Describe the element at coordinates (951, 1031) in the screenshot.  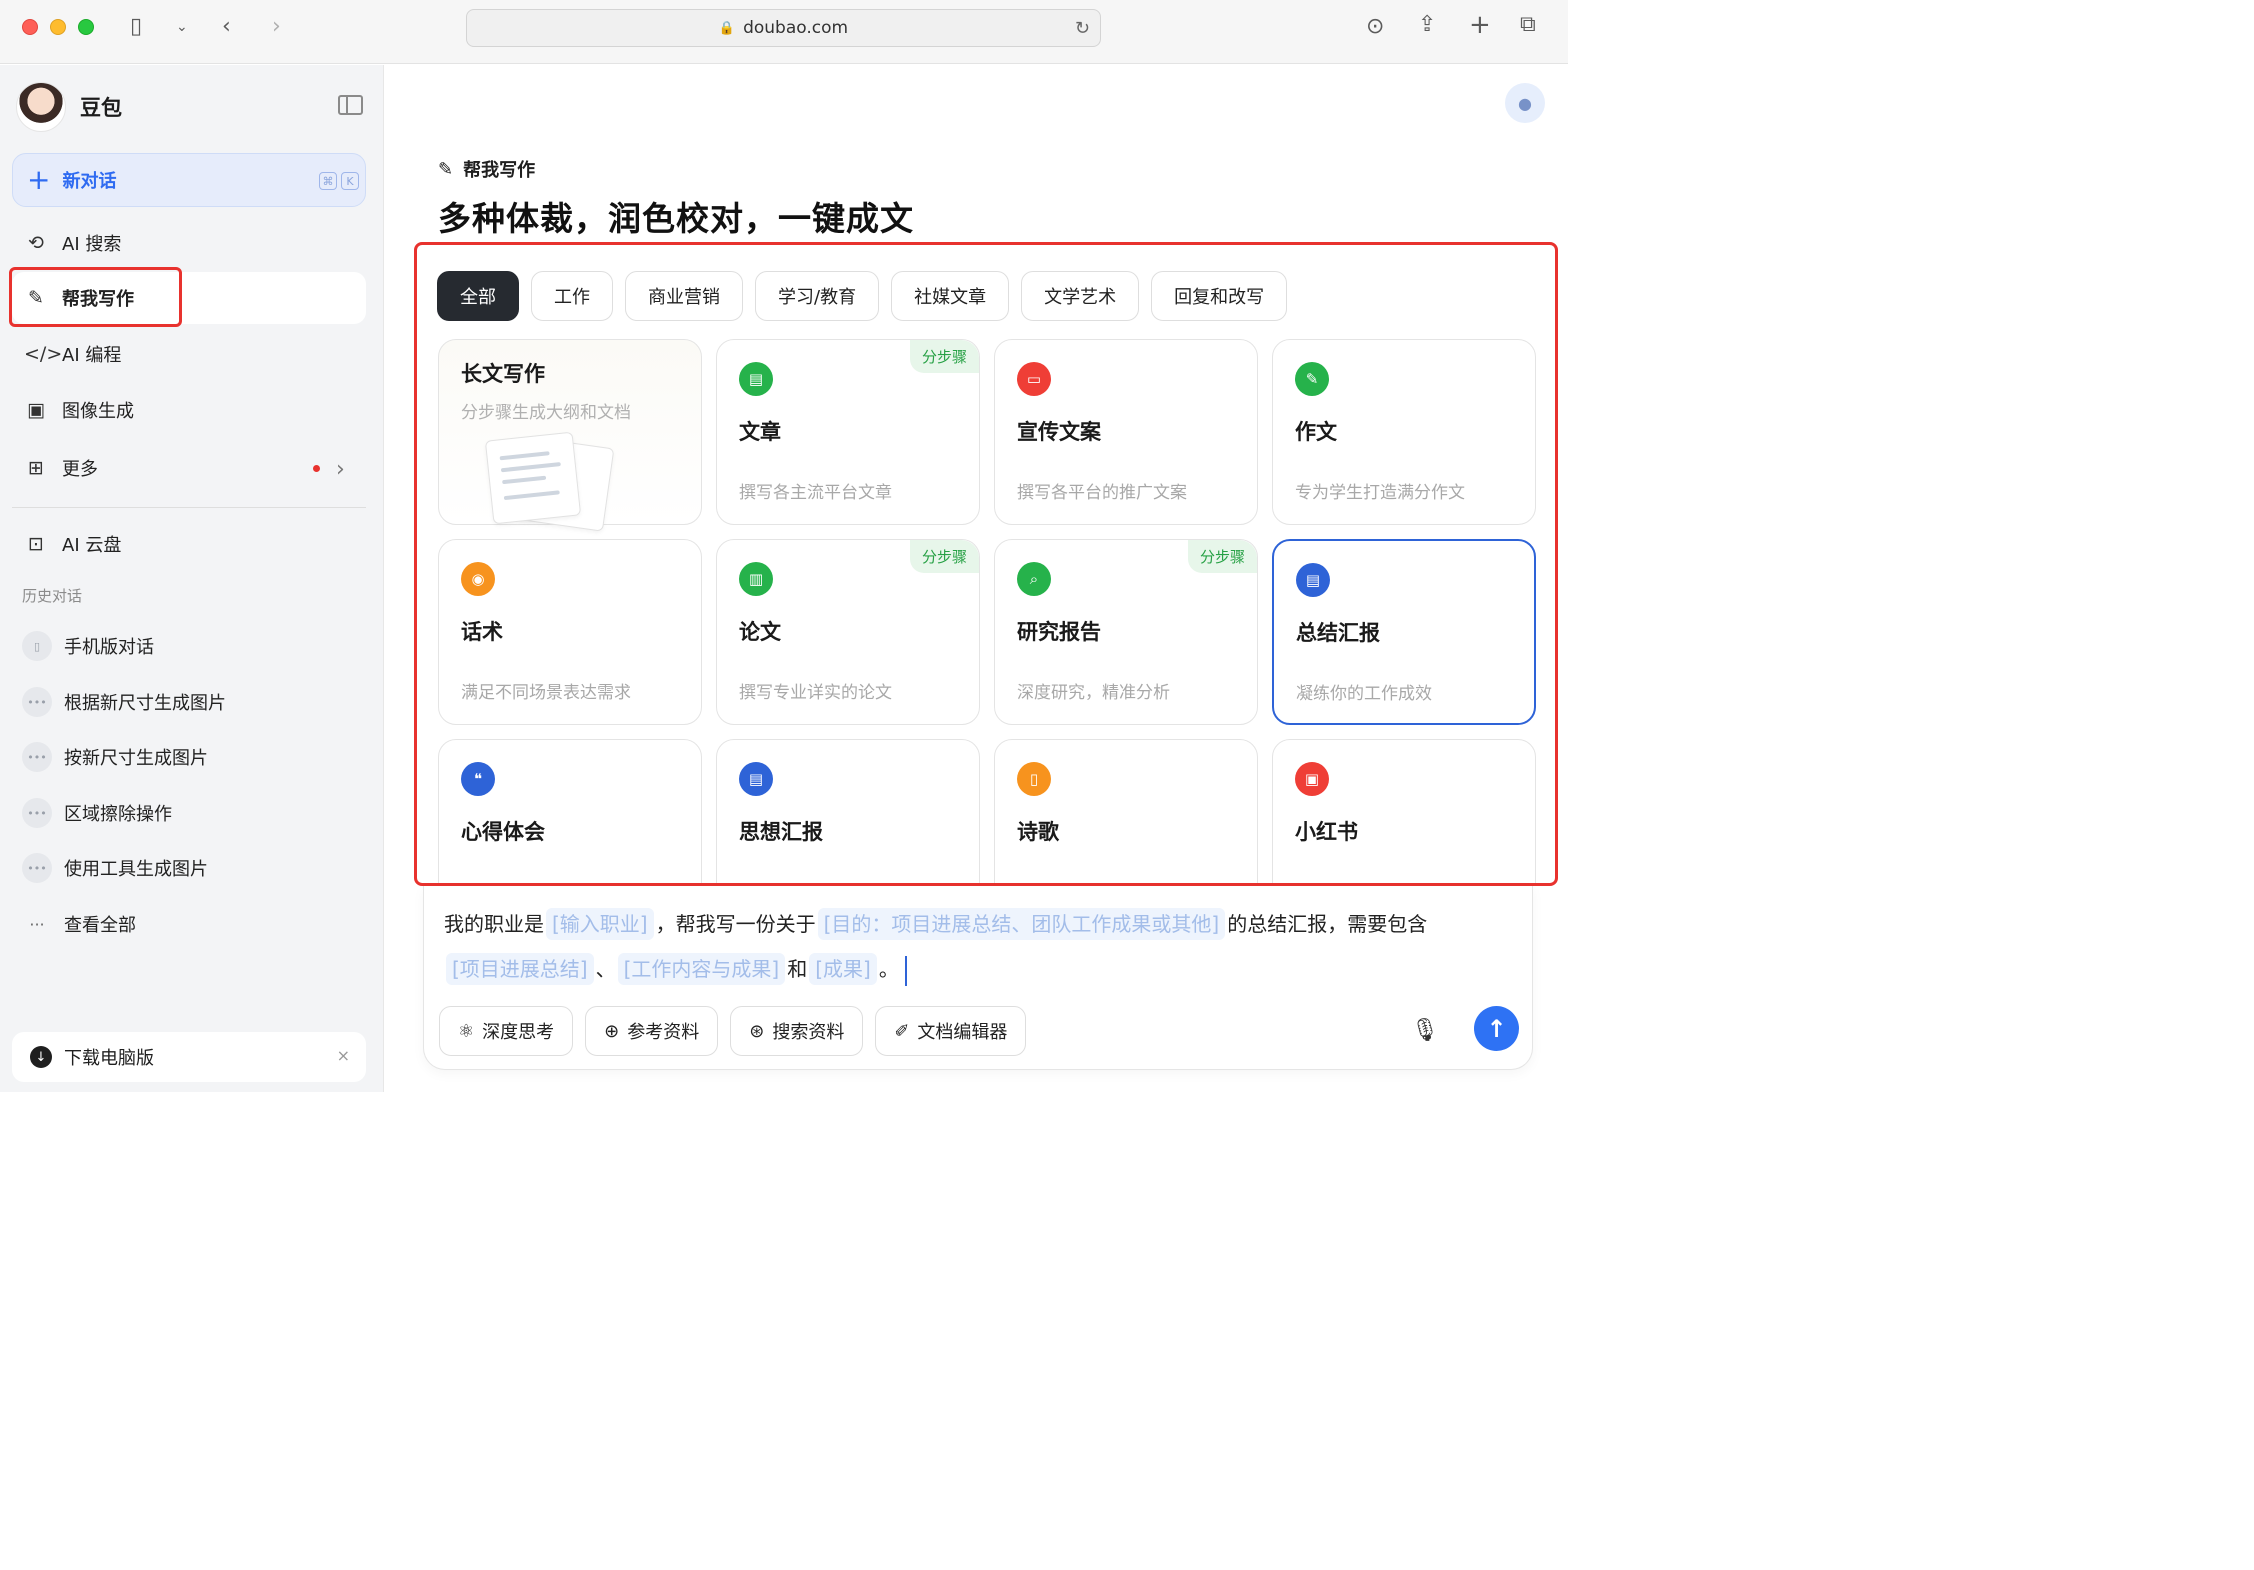
I see `doc-editor-button: ✐ 文档编辑器` at that location.